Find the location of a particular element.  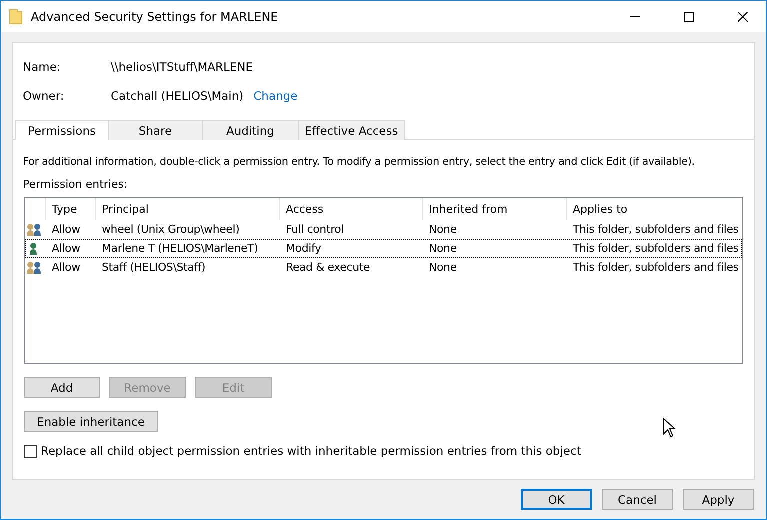

dialog-button: Cancel is located at coordinates (637, 499).